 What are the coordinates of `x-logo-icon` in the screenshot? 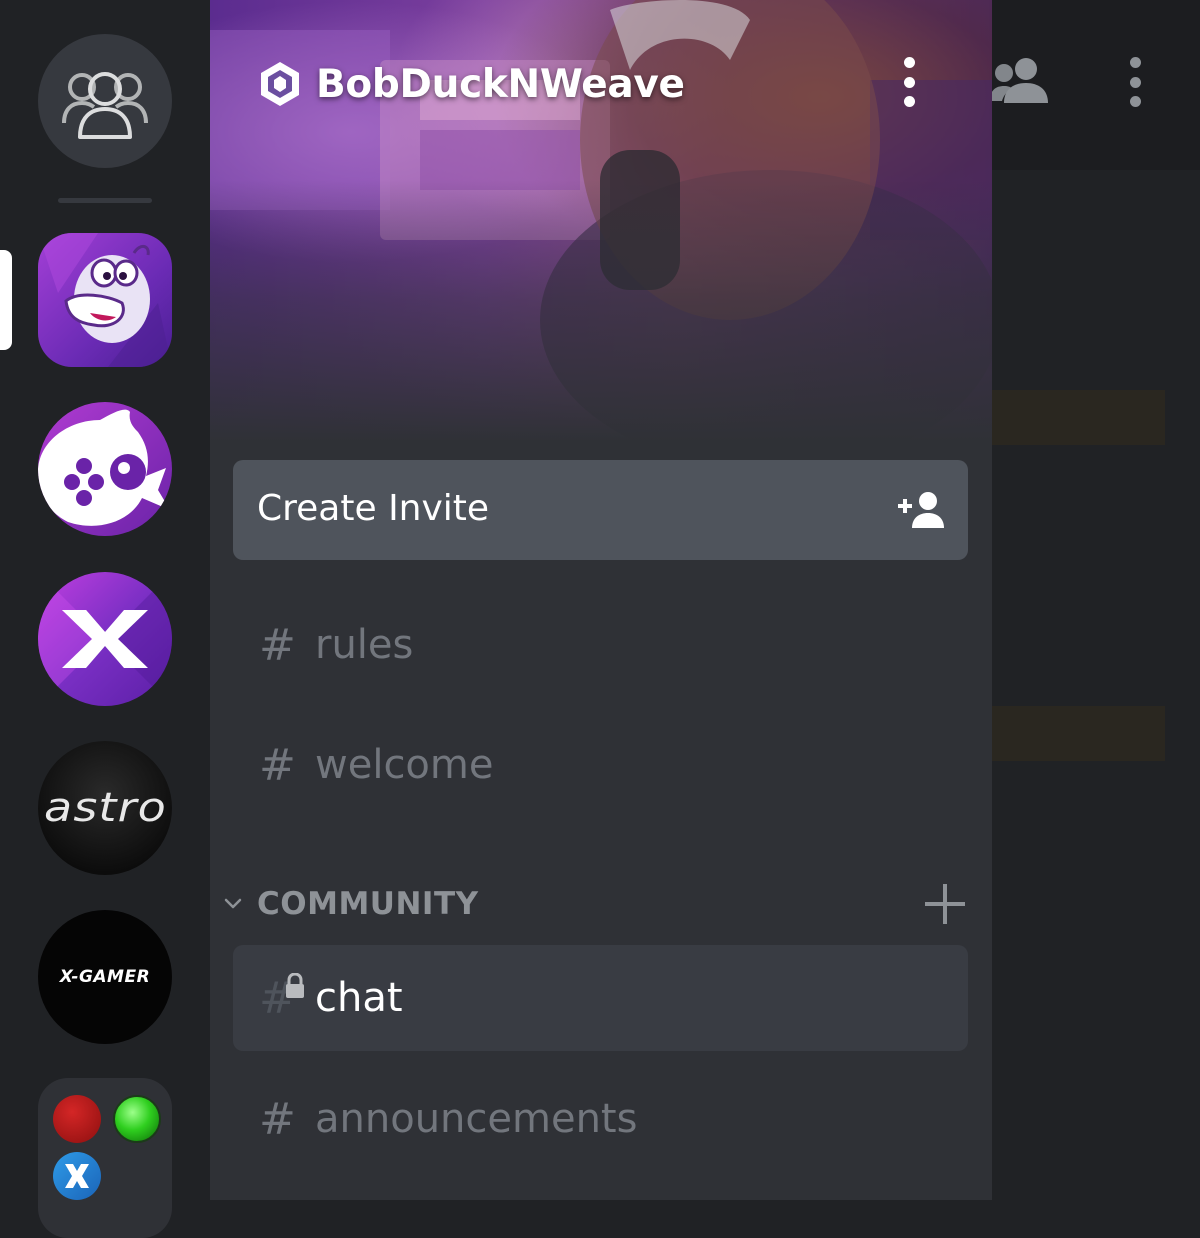 It's located at (105, 639).